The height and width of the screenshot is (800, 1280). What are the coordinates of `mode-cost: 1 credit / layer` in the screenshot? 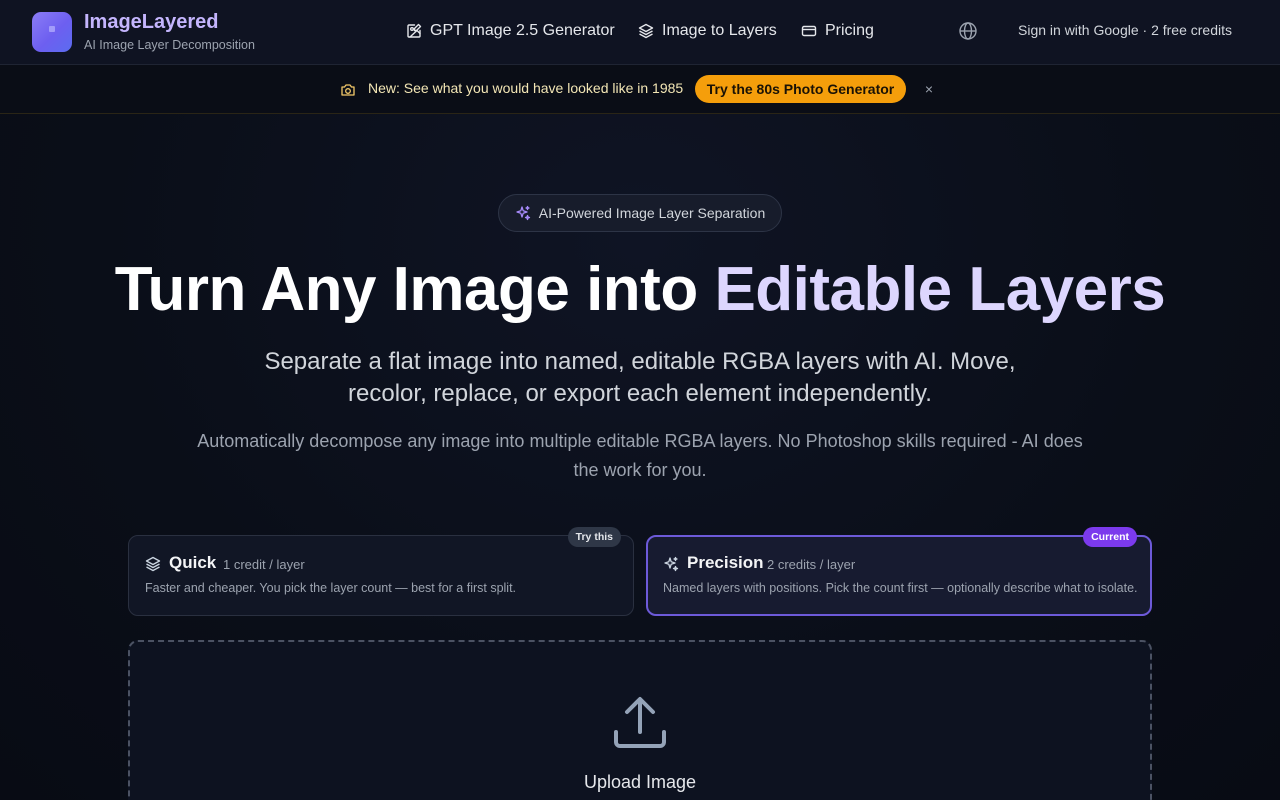 It's located at (264, 564).